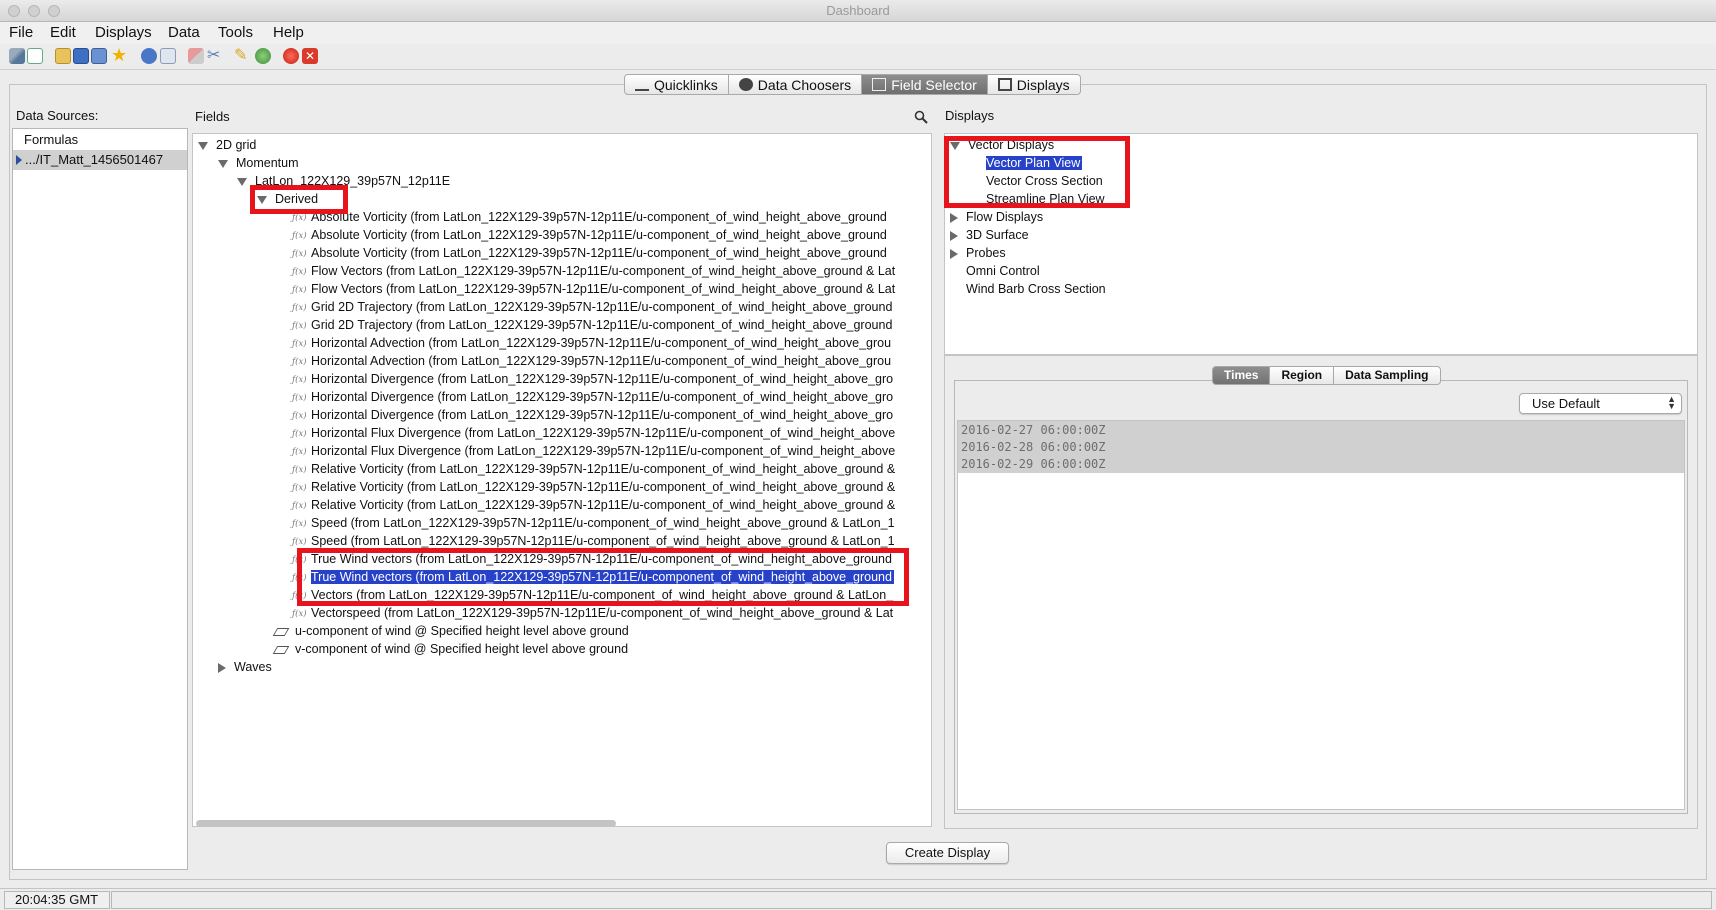 The width and height of the screenshot is (1716, 910). I want to click on display-vector-plan-view: Vector Plan View, so click(1034, 163).